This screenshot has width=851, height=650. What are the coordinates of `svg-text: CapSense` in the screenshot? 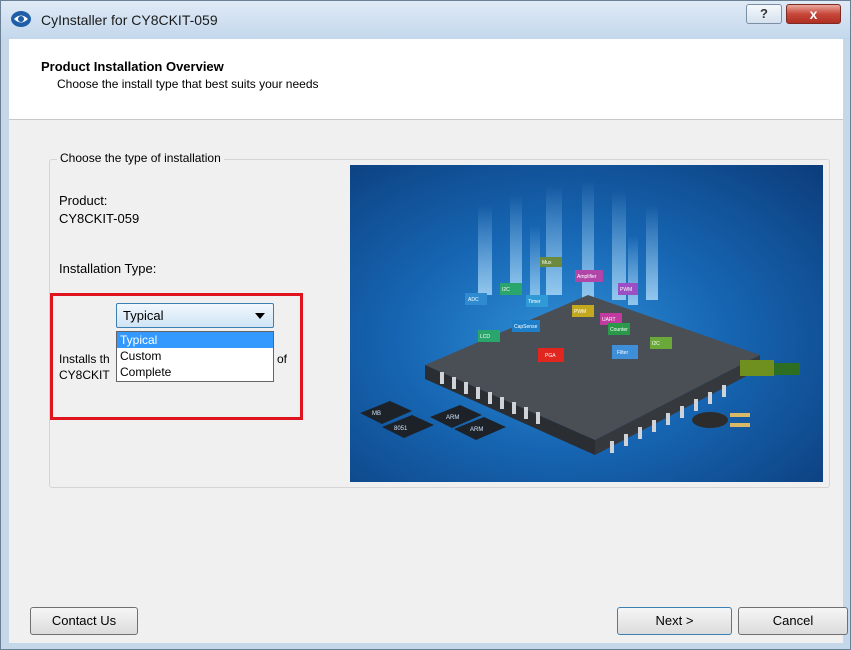 It's located at (526, 327).